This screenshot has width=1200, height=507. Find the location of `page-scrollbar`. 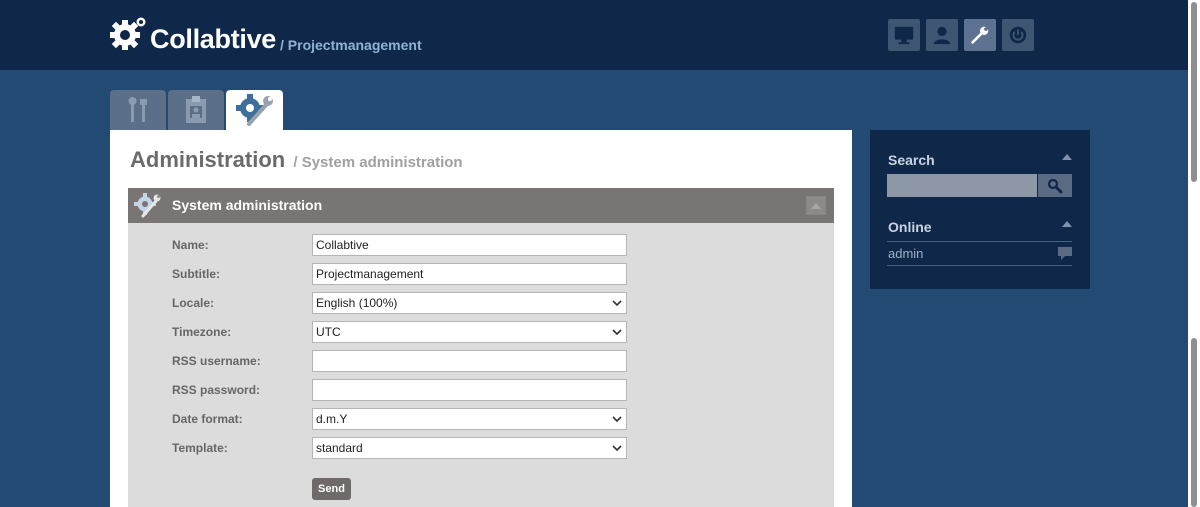

page-scrollbar is located at coordinates (1194, 253).